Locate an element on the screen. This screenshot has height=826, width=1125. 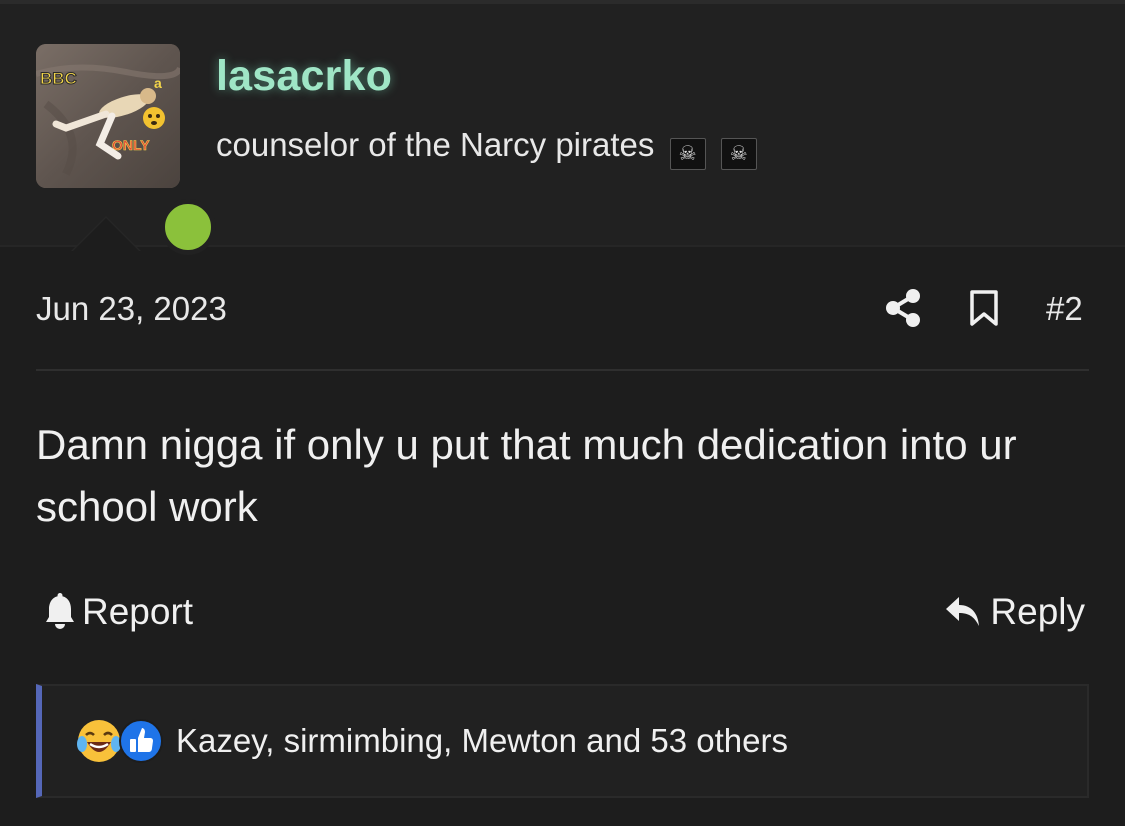
reply-arrow-icon is located at coordinates (963, 611).